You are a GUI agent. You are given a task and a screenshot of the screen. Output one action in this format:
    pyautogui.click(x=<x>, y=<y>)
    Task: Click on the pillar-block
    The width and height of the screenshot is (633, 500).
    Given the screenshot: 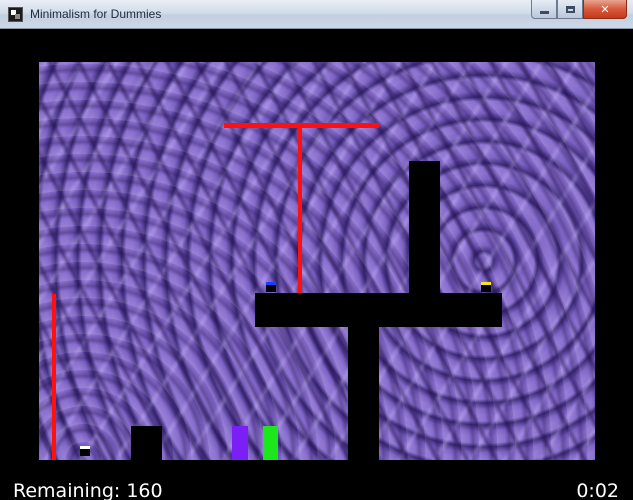 What is the action you would take?
    pyautogui.click(x=363, y=393)
    